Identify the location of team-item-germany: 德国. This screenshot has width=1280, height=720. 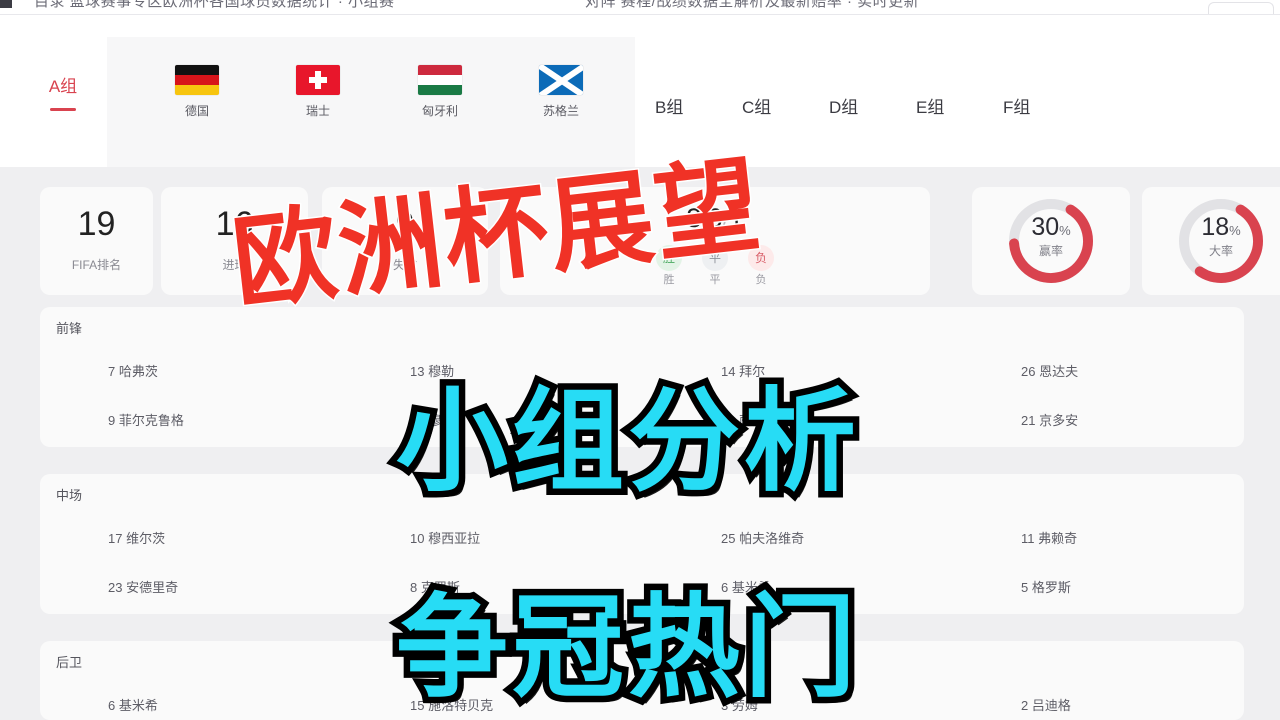
(197, 91).